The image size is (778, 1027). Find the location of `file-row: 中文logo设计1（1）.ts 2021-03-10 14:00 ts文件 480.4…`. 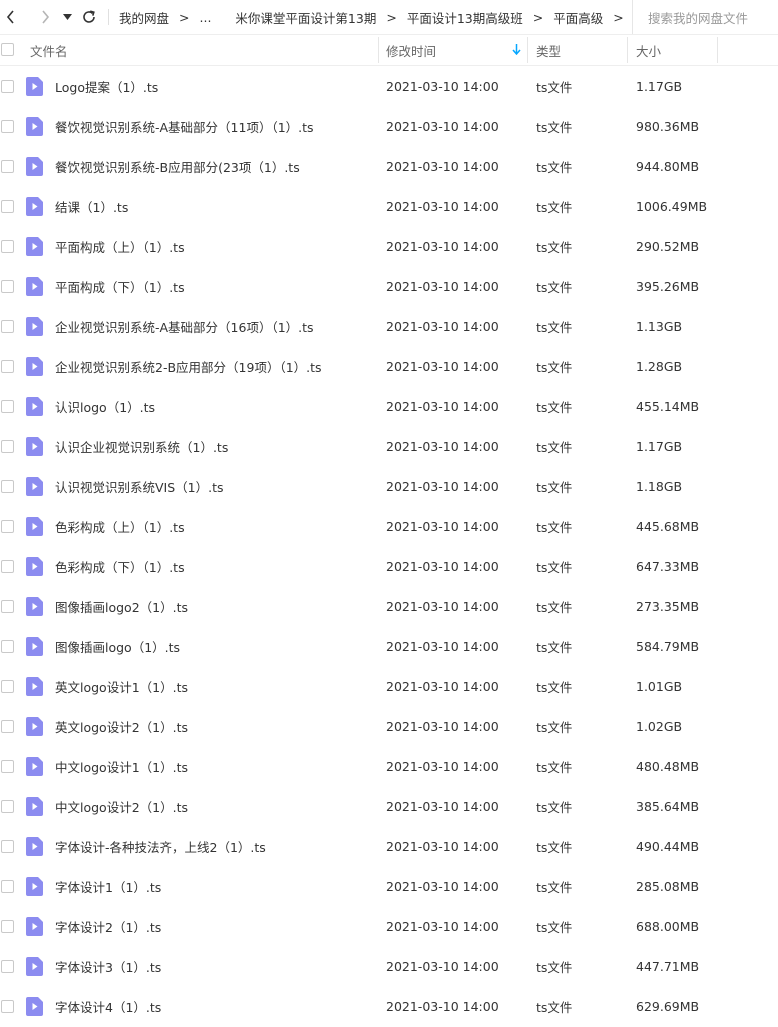

file-row: 中文logo设计1（1）.ts 2021-03-10 14:00 ts文件 480.4… is located at coordinates (389, 766).